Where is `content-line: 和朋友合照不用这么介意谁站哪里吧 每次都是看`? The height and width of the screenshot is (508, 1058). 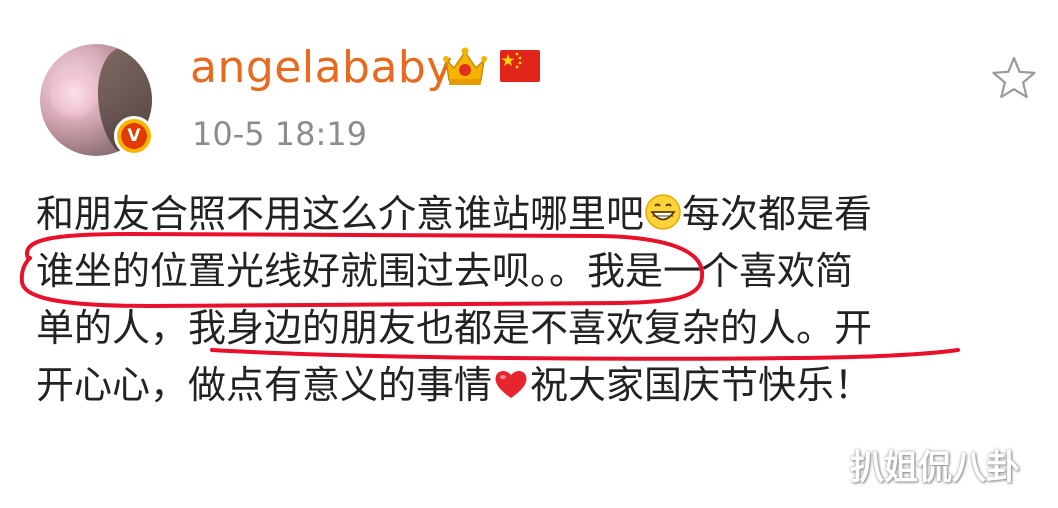 content-line: 和朋友合照不用这么介意谁站哪里吧 每次都是看 is located at coordinates (454, 214).